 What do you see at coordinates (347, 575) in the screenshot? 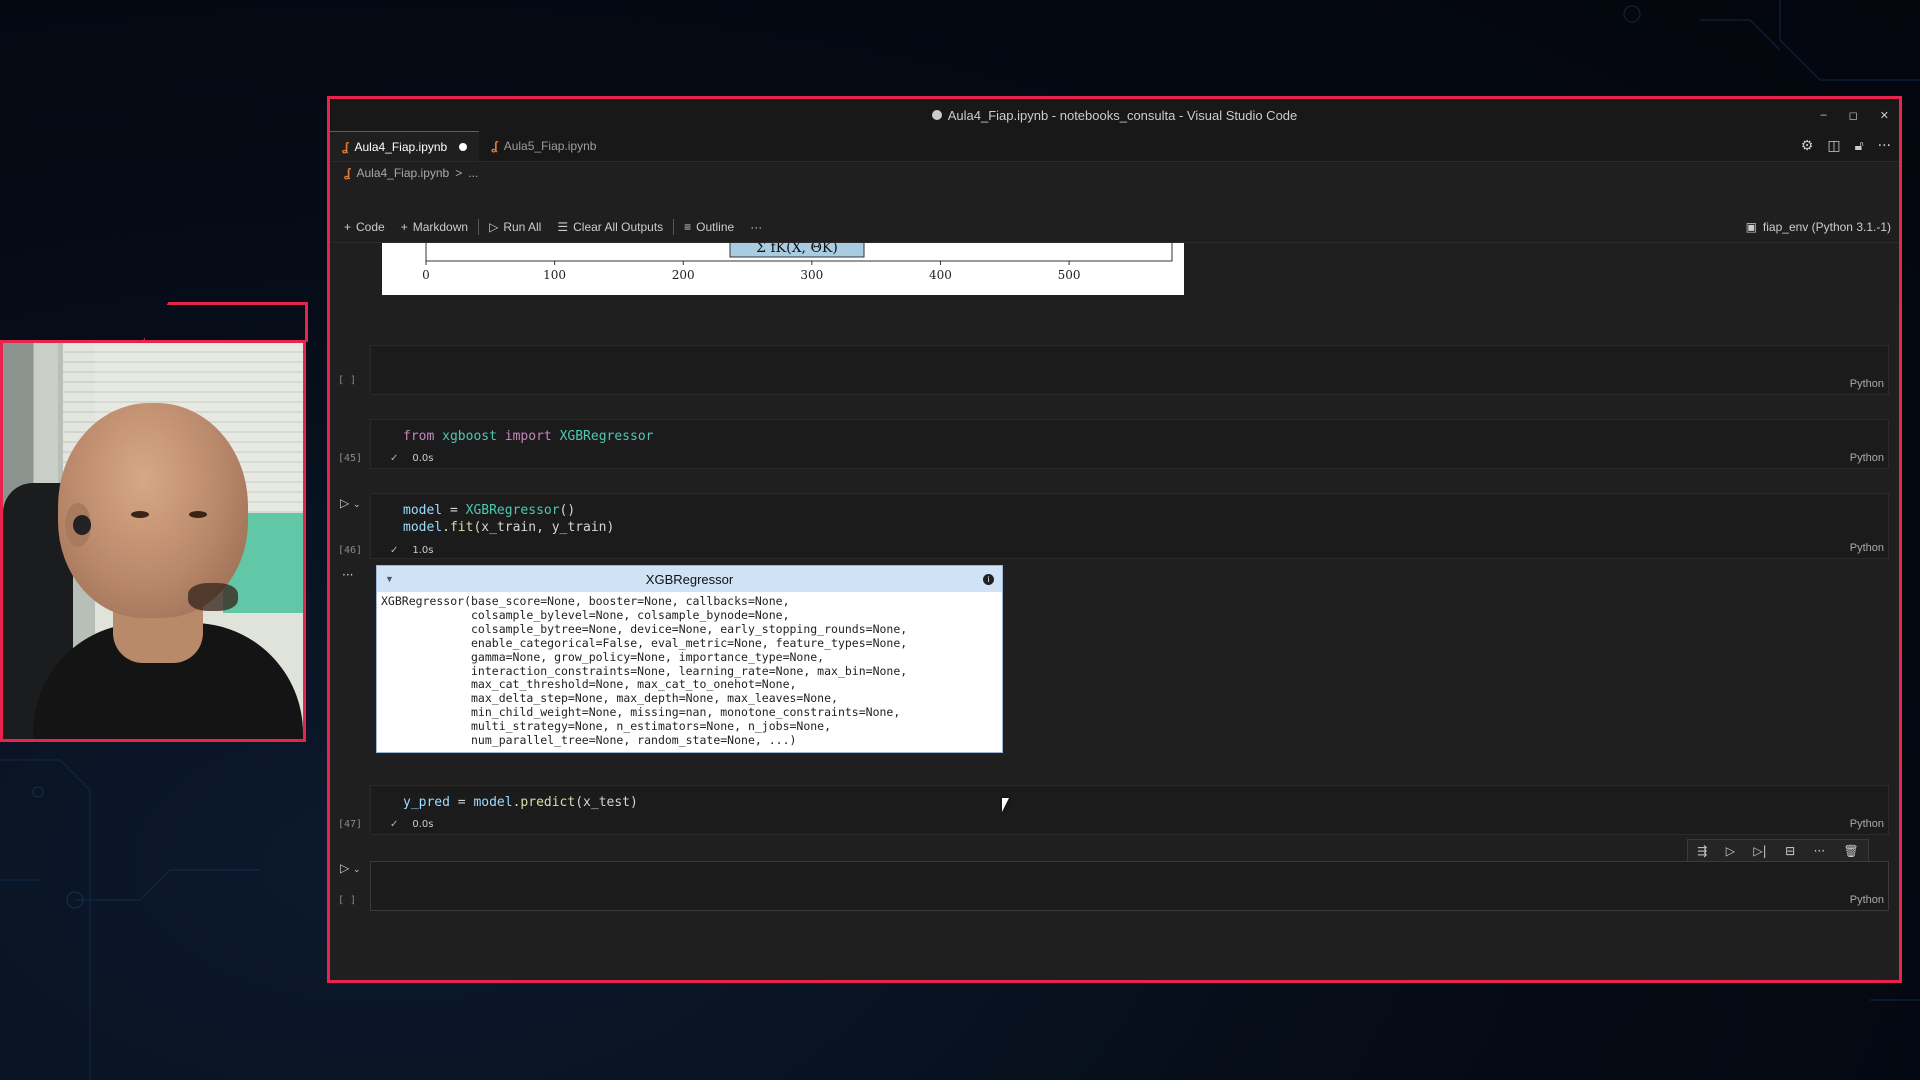
I see `output-more-button: ···` at bounding box center [347, 575].